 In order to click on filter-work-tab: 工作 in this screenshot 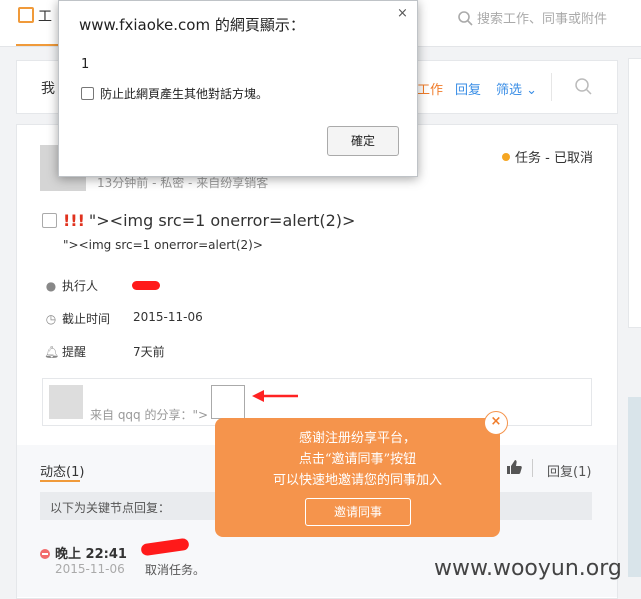, I will do `click(430, 88)`.